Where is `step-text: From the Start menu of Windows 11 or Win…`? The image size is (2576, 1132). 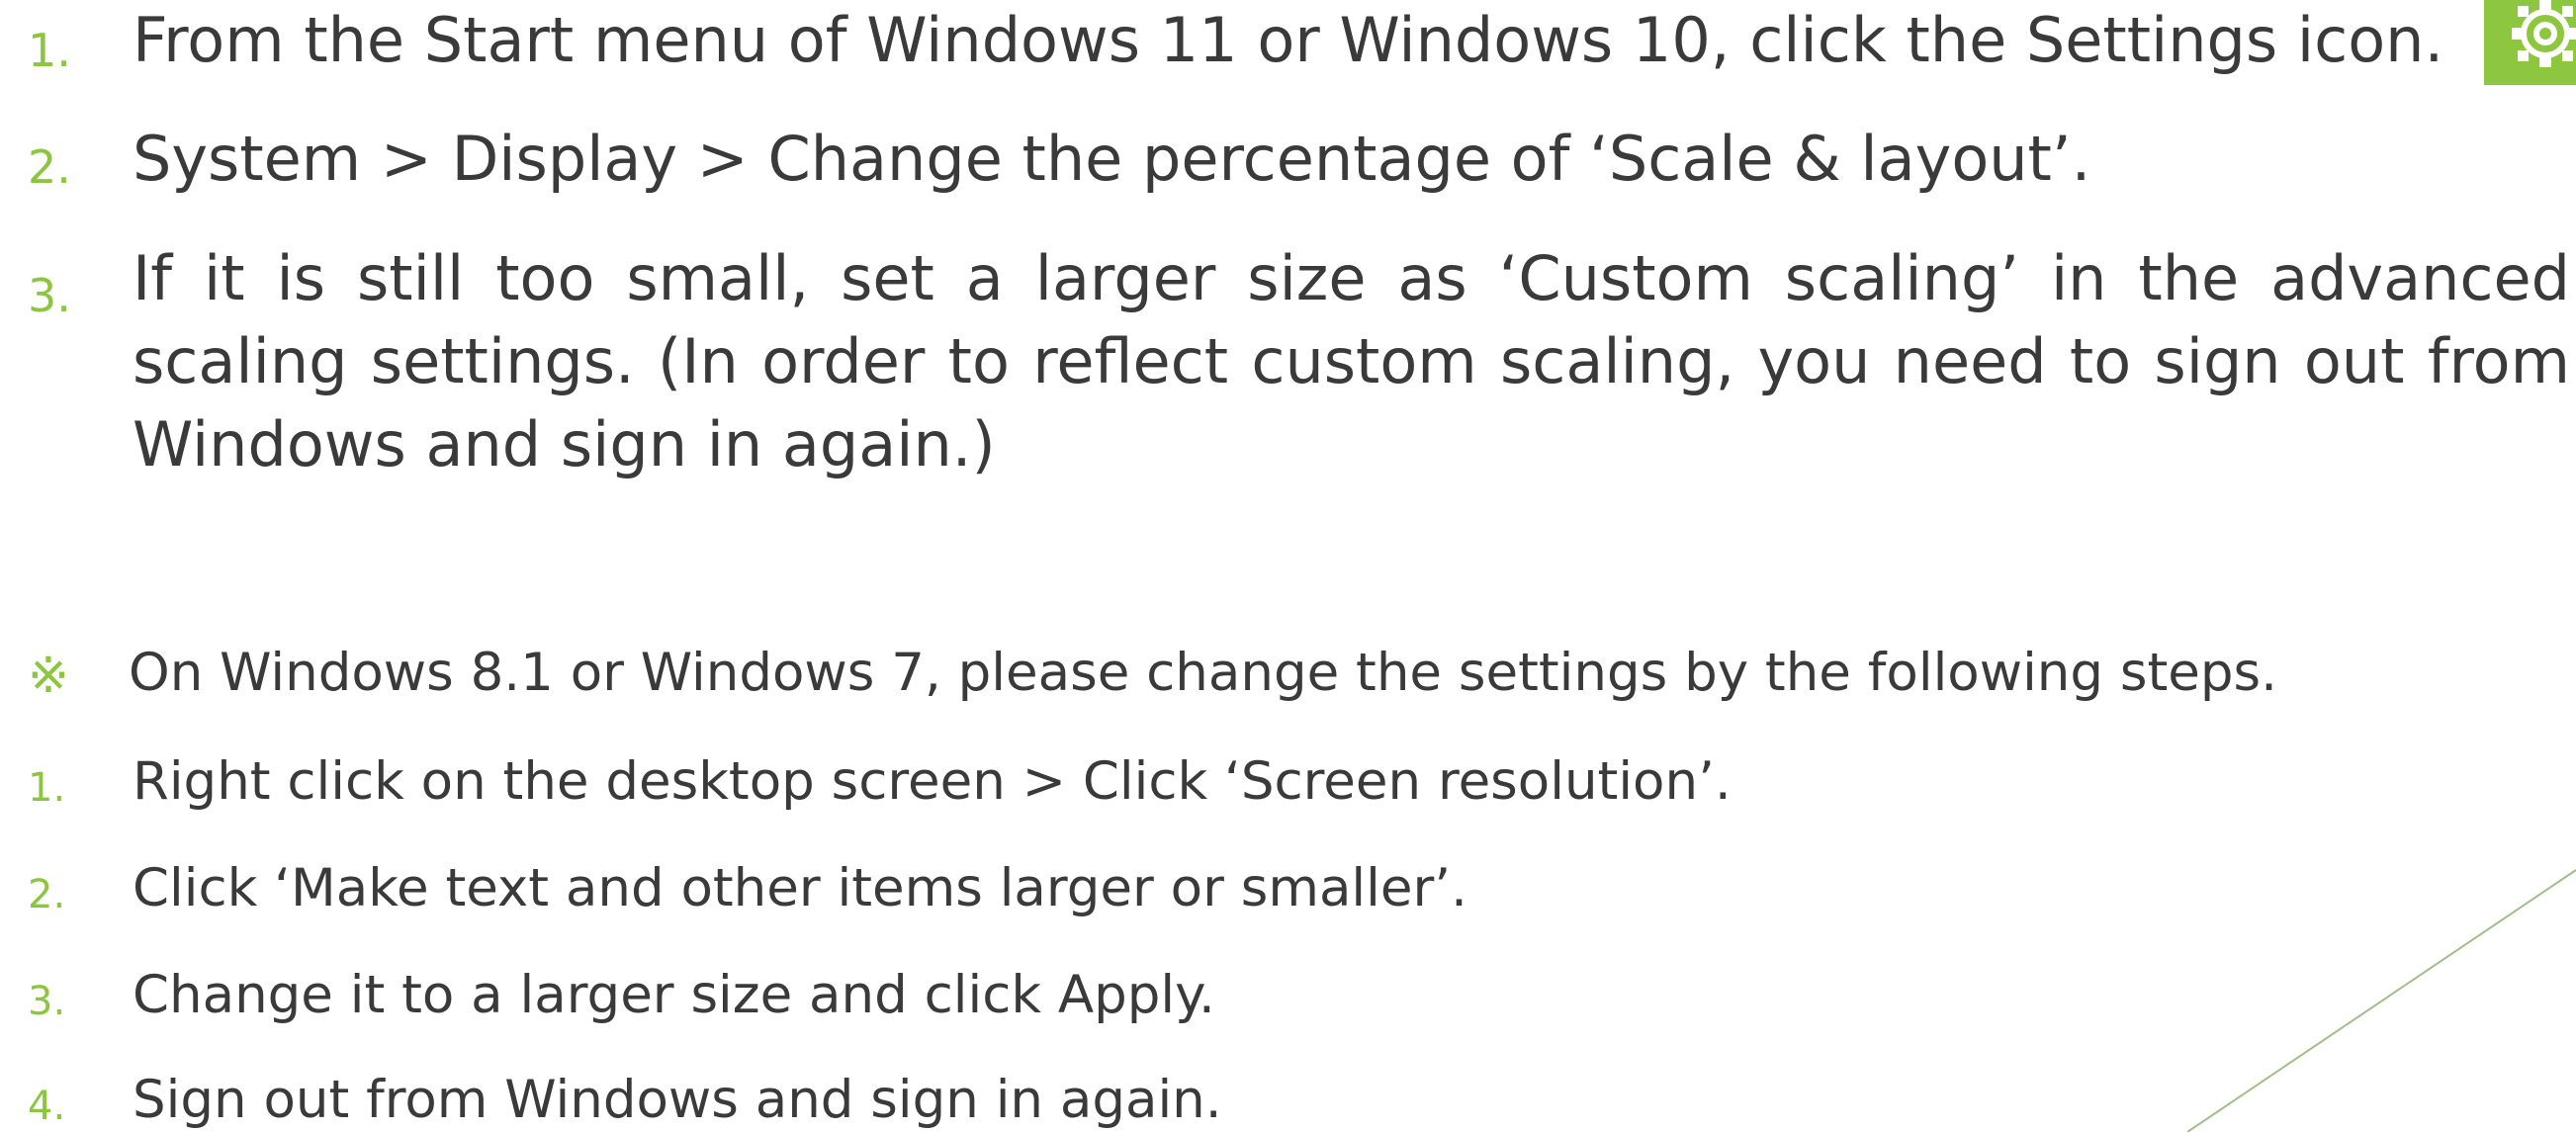
step-text: From the Start menu of Windows 11 or Win… is located at coordinates (1288, 40).